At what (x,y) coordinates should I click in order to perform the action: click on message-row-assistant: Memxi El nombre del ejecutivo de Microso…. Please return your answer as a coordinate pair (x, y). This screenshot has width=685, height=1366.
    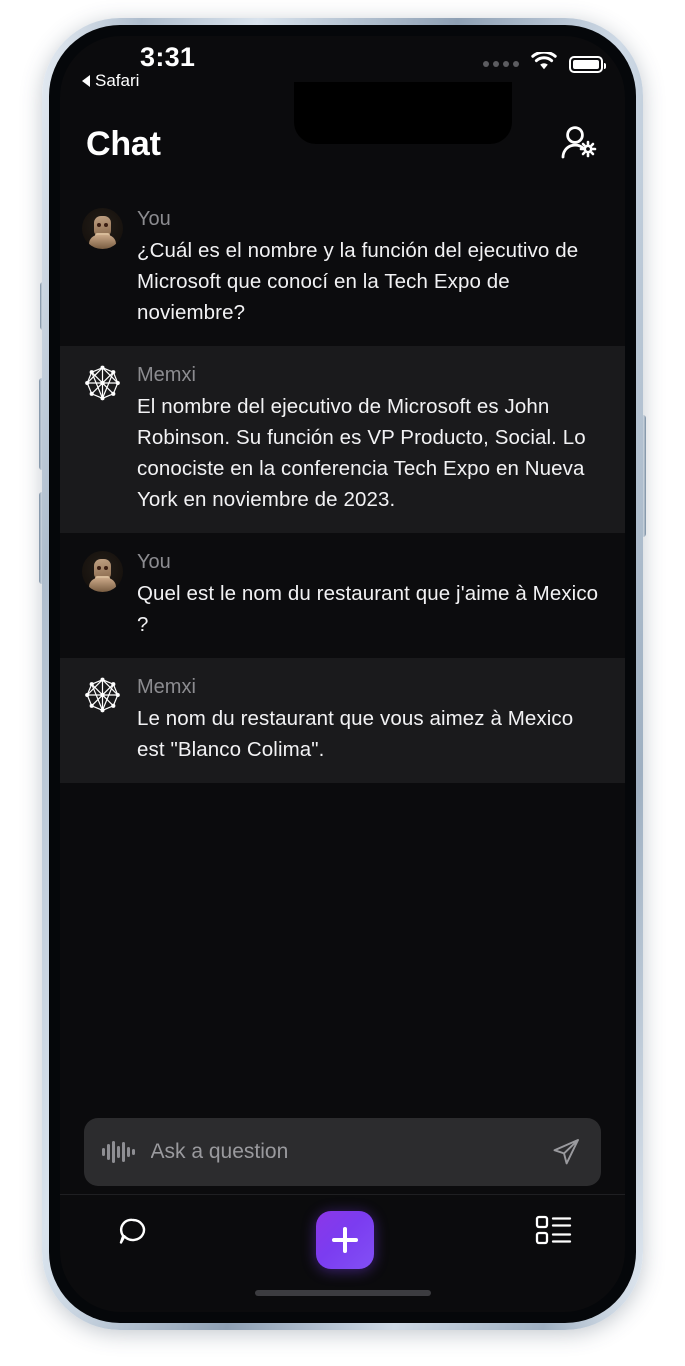
    Looking at the image, I should click on (342, 439).